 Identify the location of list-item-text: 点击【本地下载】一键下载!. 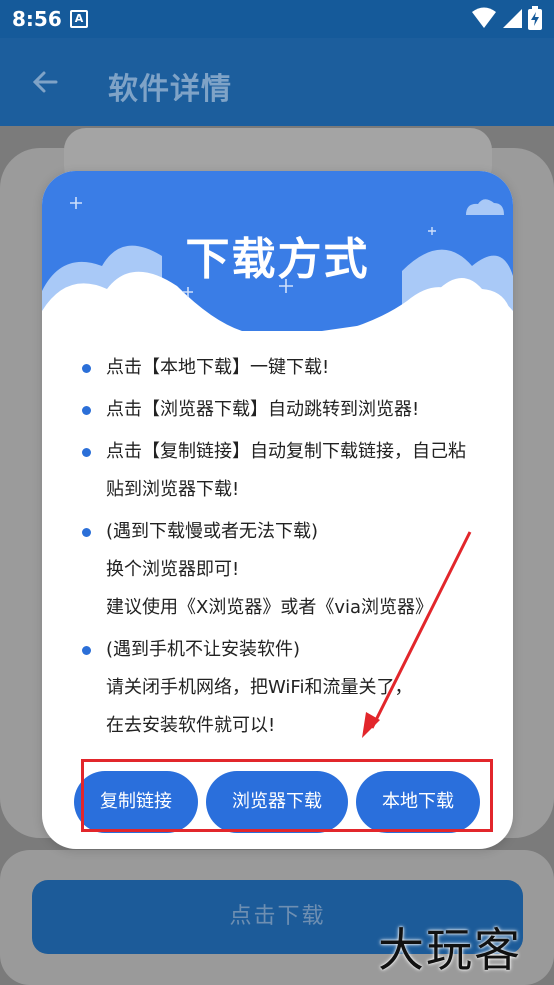
(218, 367).